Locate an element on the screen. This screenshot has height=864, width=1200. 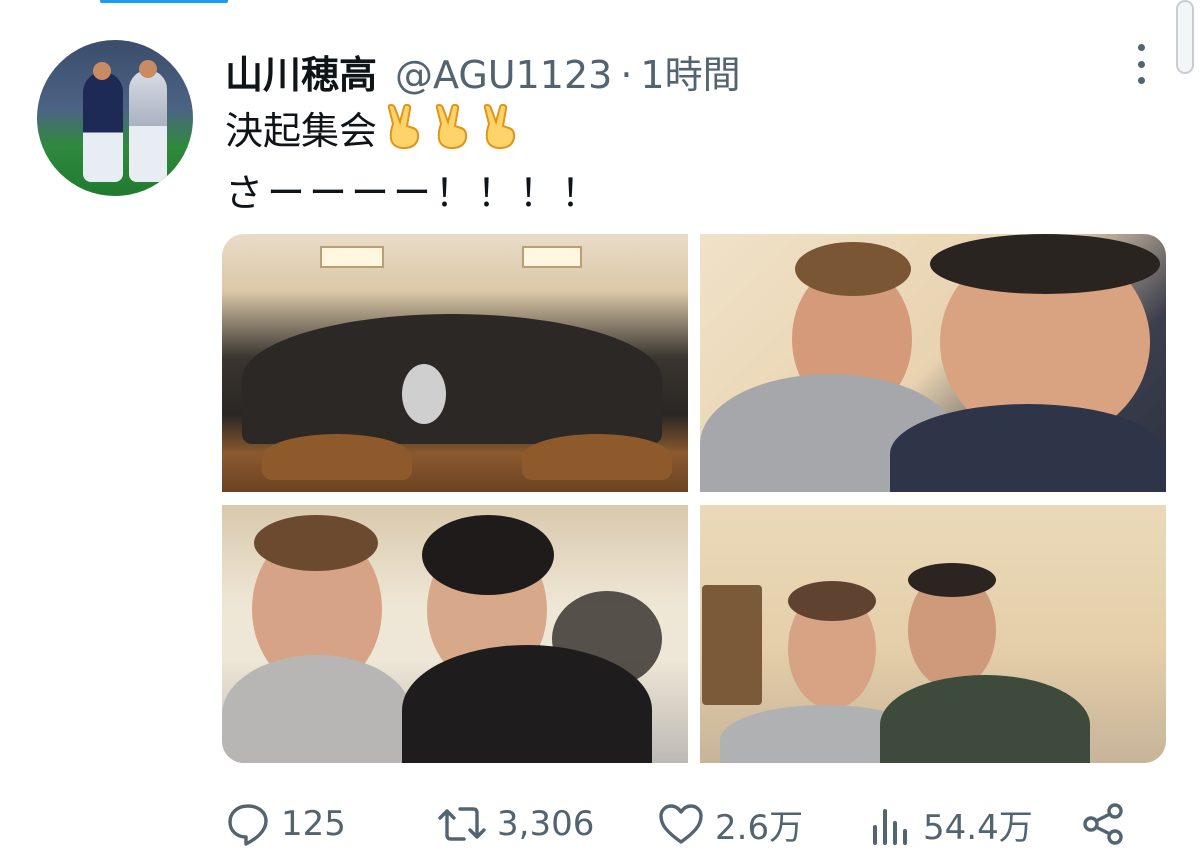
share-button is located at coordinates (1104, 824).